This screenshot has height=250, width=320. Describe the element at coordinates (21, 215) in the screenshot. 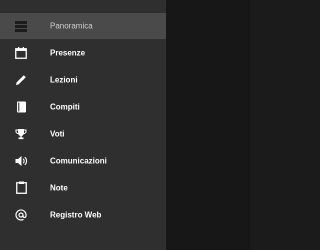

I see `at-icon` at that location.